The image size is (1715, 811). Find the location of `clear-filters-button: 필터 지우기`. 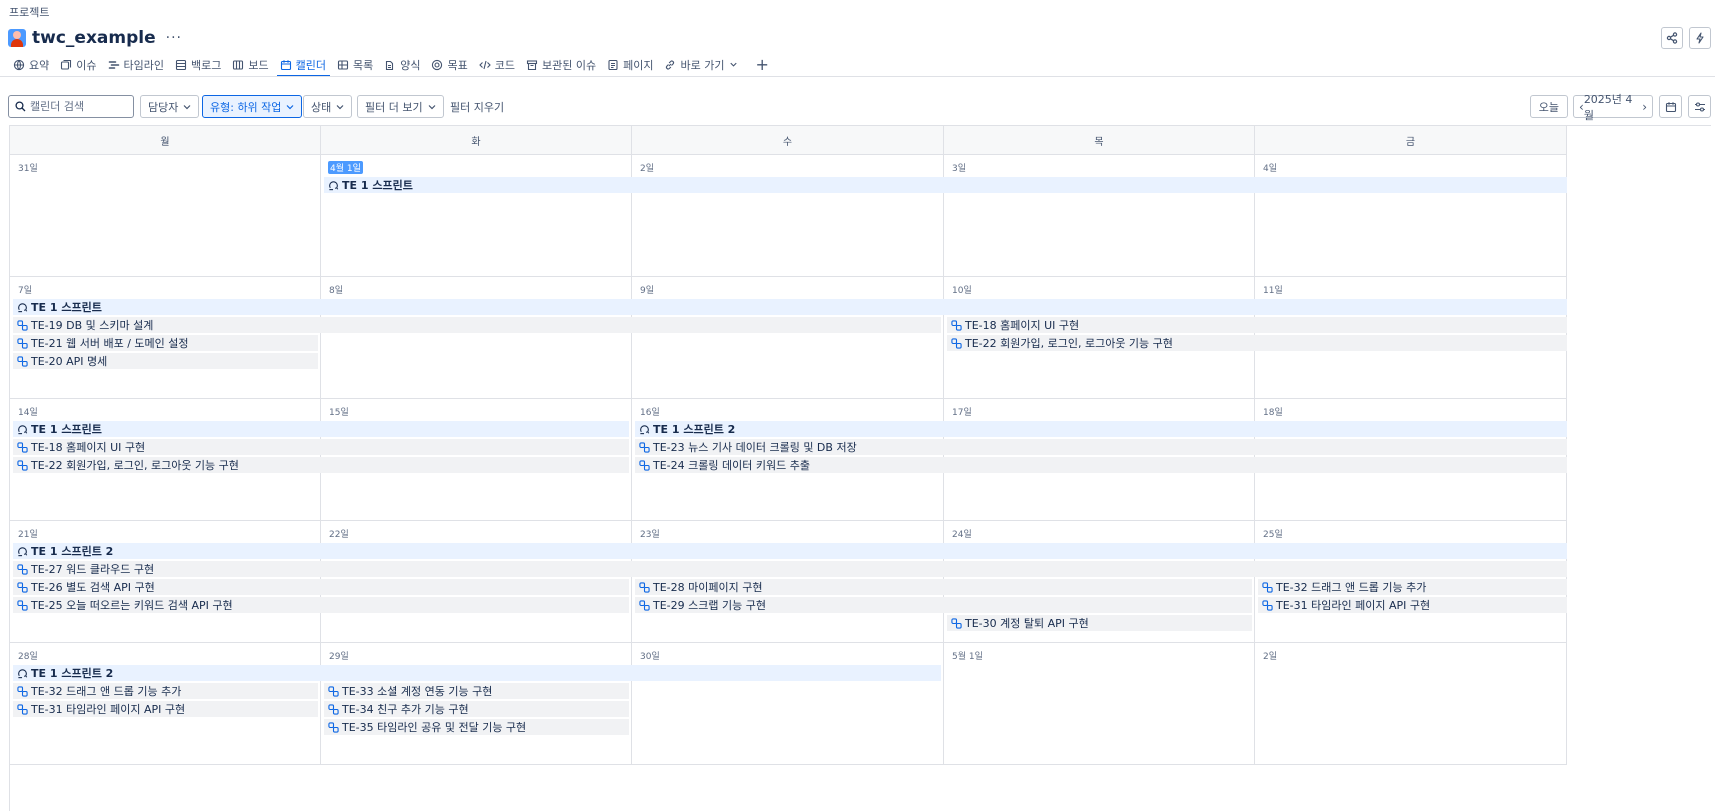

clear-filters-button: 필터 지우기 is located at coordinates (477, 106).